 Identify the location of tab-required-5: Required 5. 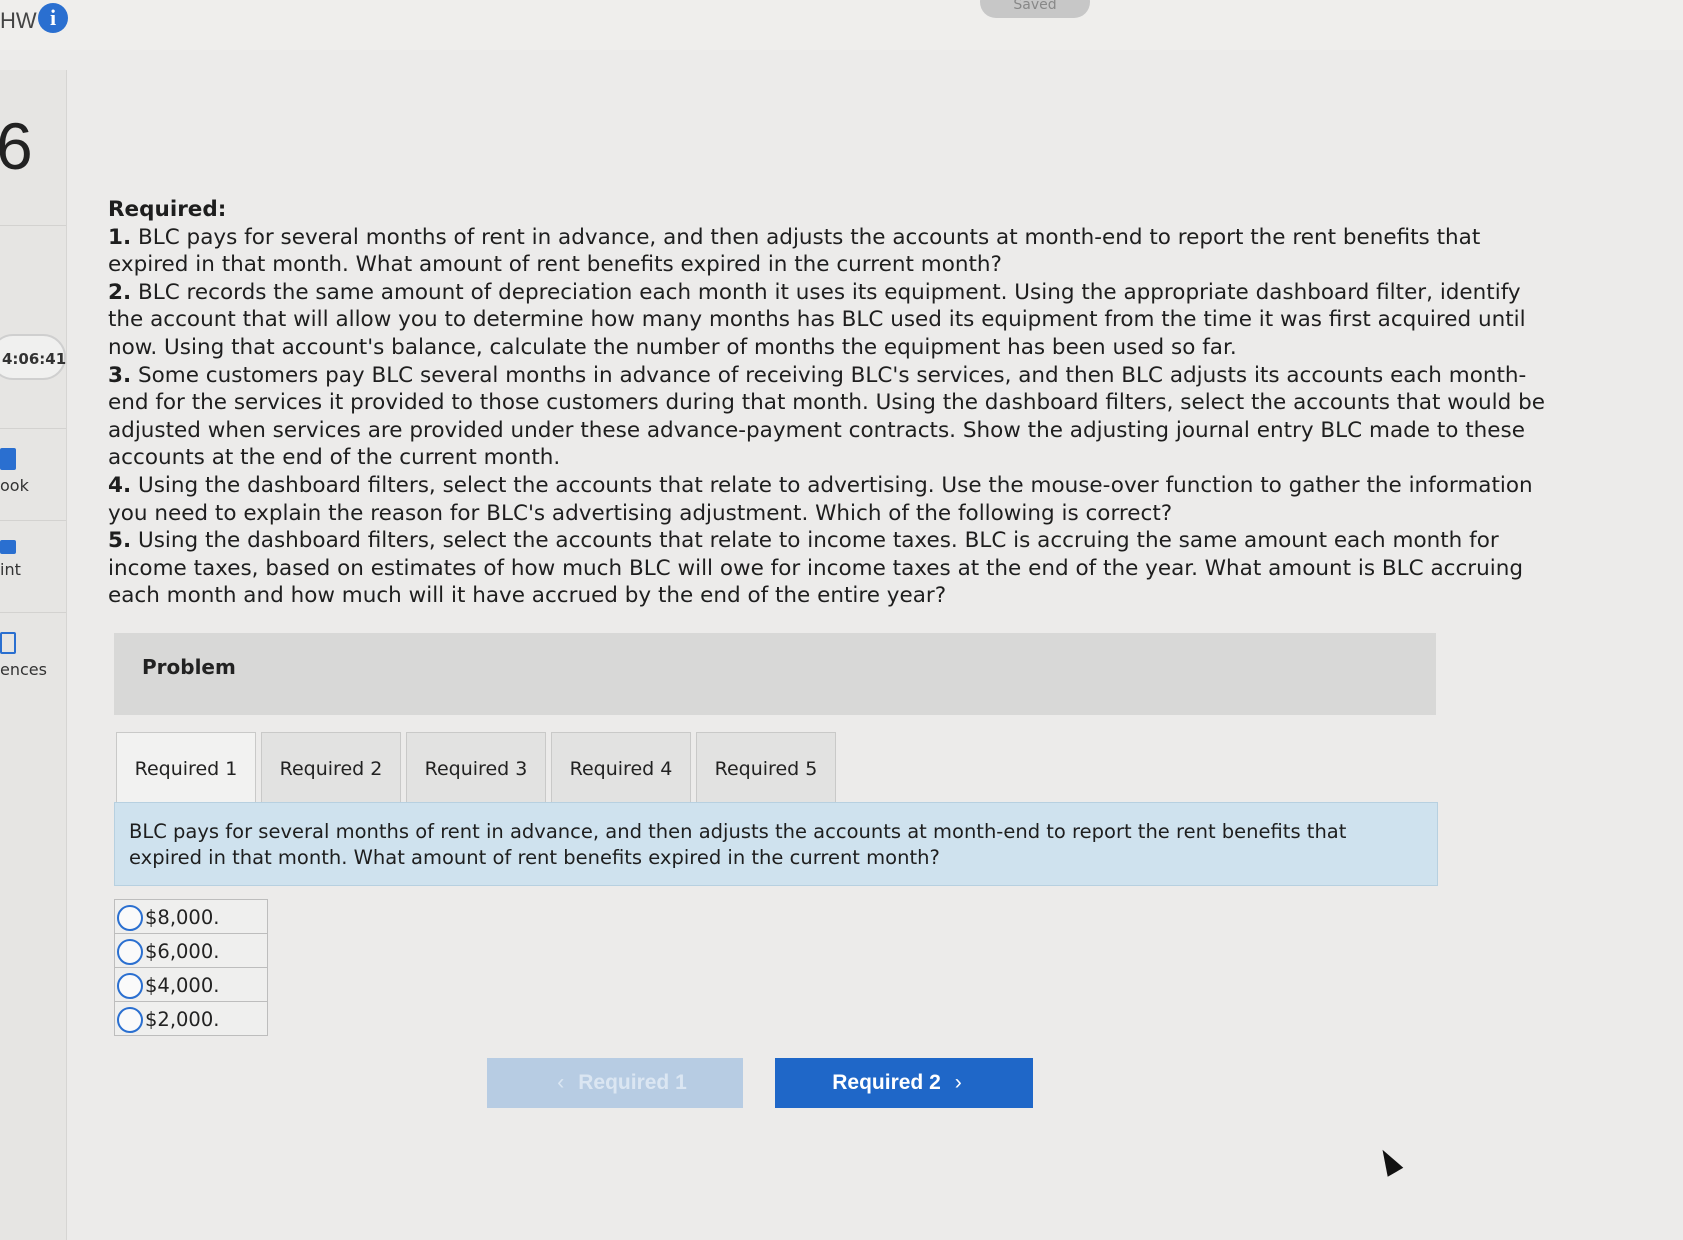
(766, 768).